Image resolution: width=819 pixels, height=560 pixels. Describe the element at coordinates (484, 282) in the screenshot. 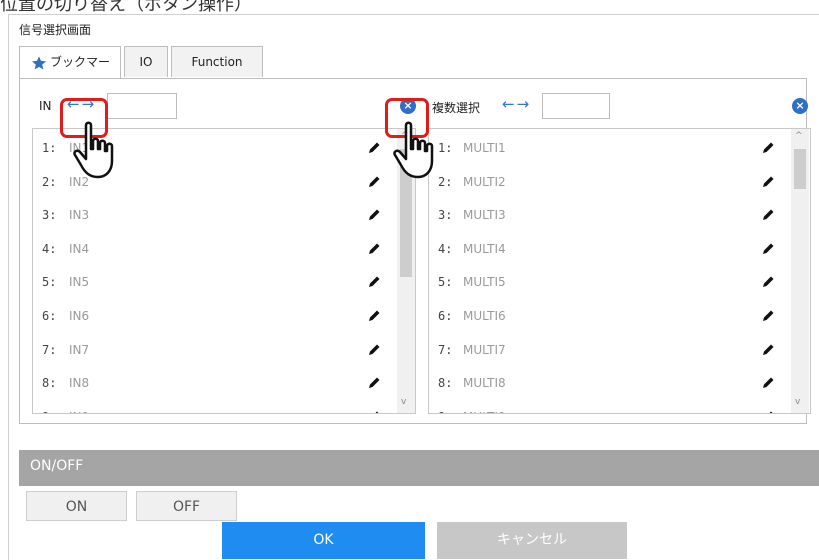

I see `item-name: MULTI5` at that location.